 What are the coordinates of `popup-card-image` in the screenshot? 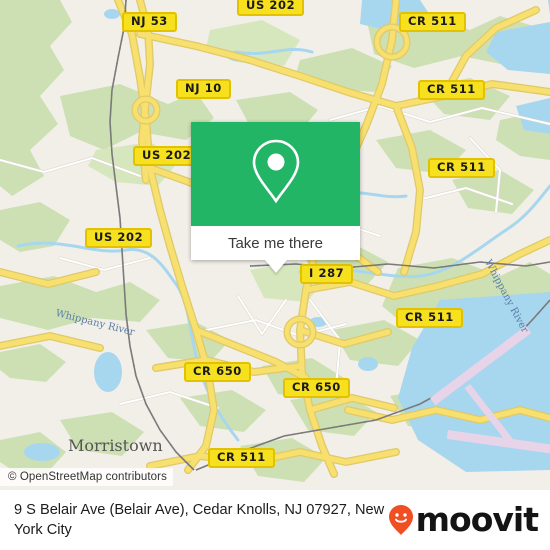 It's located at (275, 174).